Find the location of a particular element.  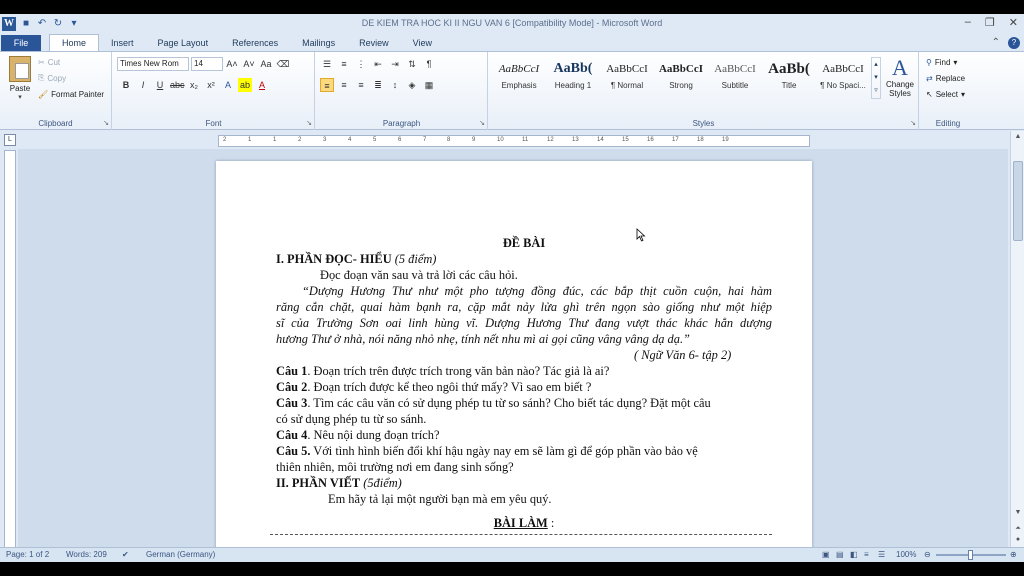

paragraph-row1: ☰ ≡ ⋮ ⇤ ⇥ ⇅ ¶ is located at coordinates (378, 64).